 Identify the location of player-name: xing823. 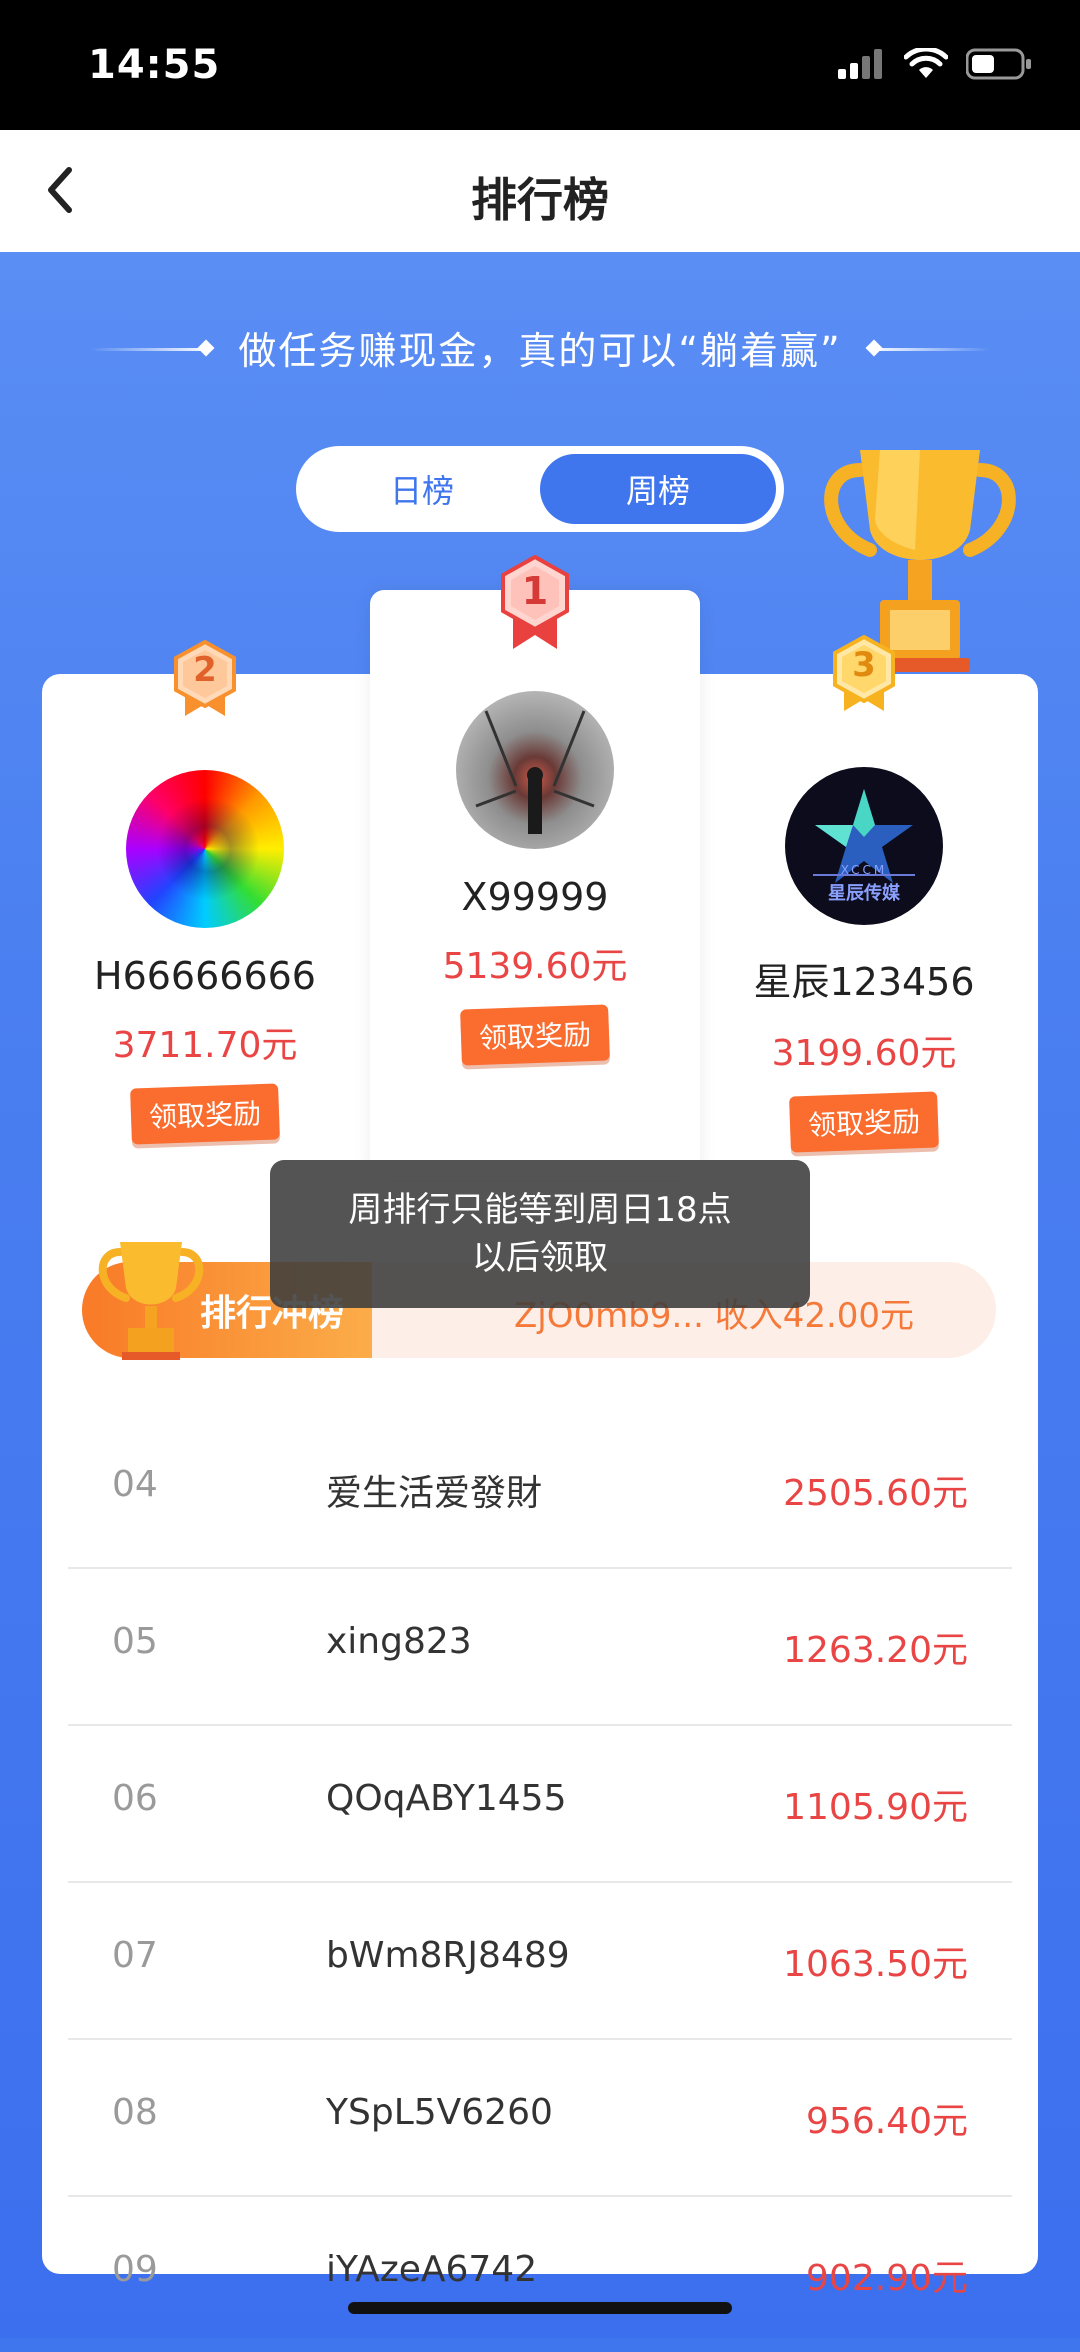
(399, 1641).